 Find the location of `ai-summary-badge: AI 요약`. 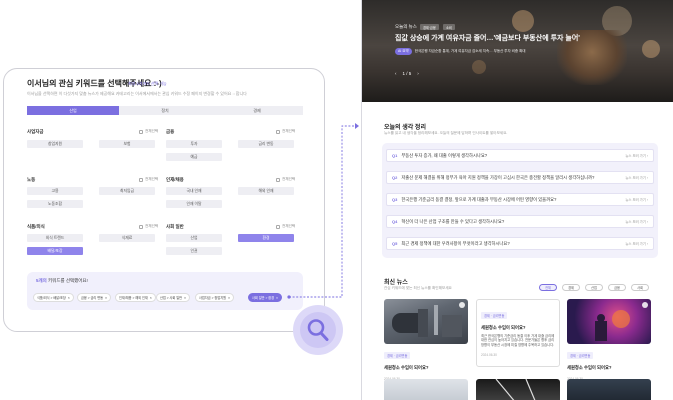

ai-summary-badge: AI 요약 is located at coordinates (403, 51).